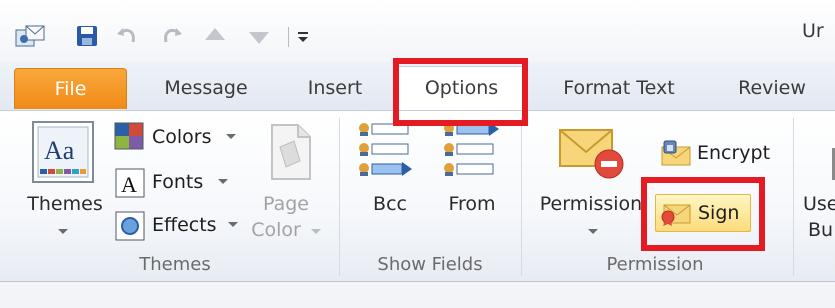 This screenshot has height=308, width=835. Describe the element at coordinates (259, 36) in the screenshot. I see `down-arrow-icon` at that location.